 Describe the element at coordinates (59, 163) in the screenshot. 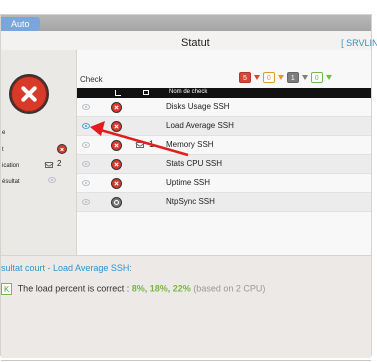

I see `notification-count: 2` at that location.